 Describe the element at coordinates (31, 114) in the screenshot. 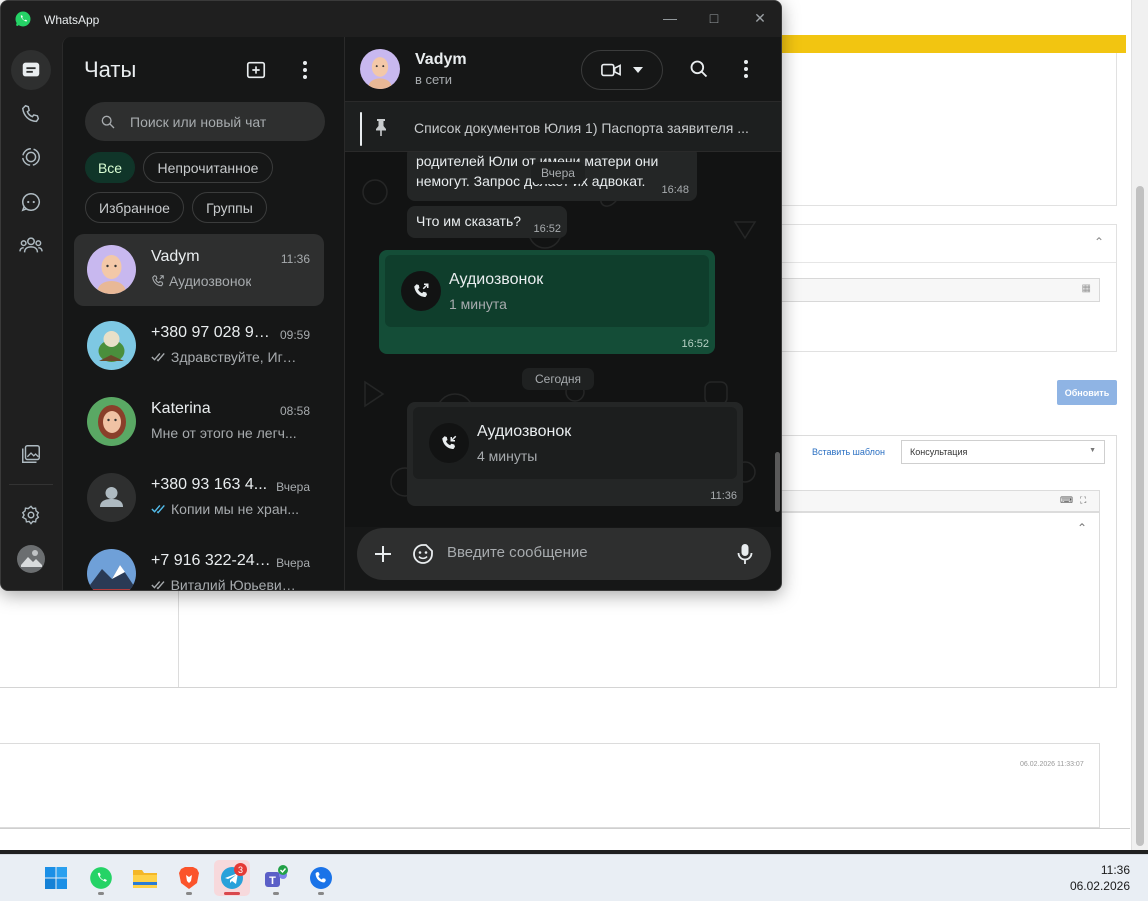

I see `calls-icon` at that location.